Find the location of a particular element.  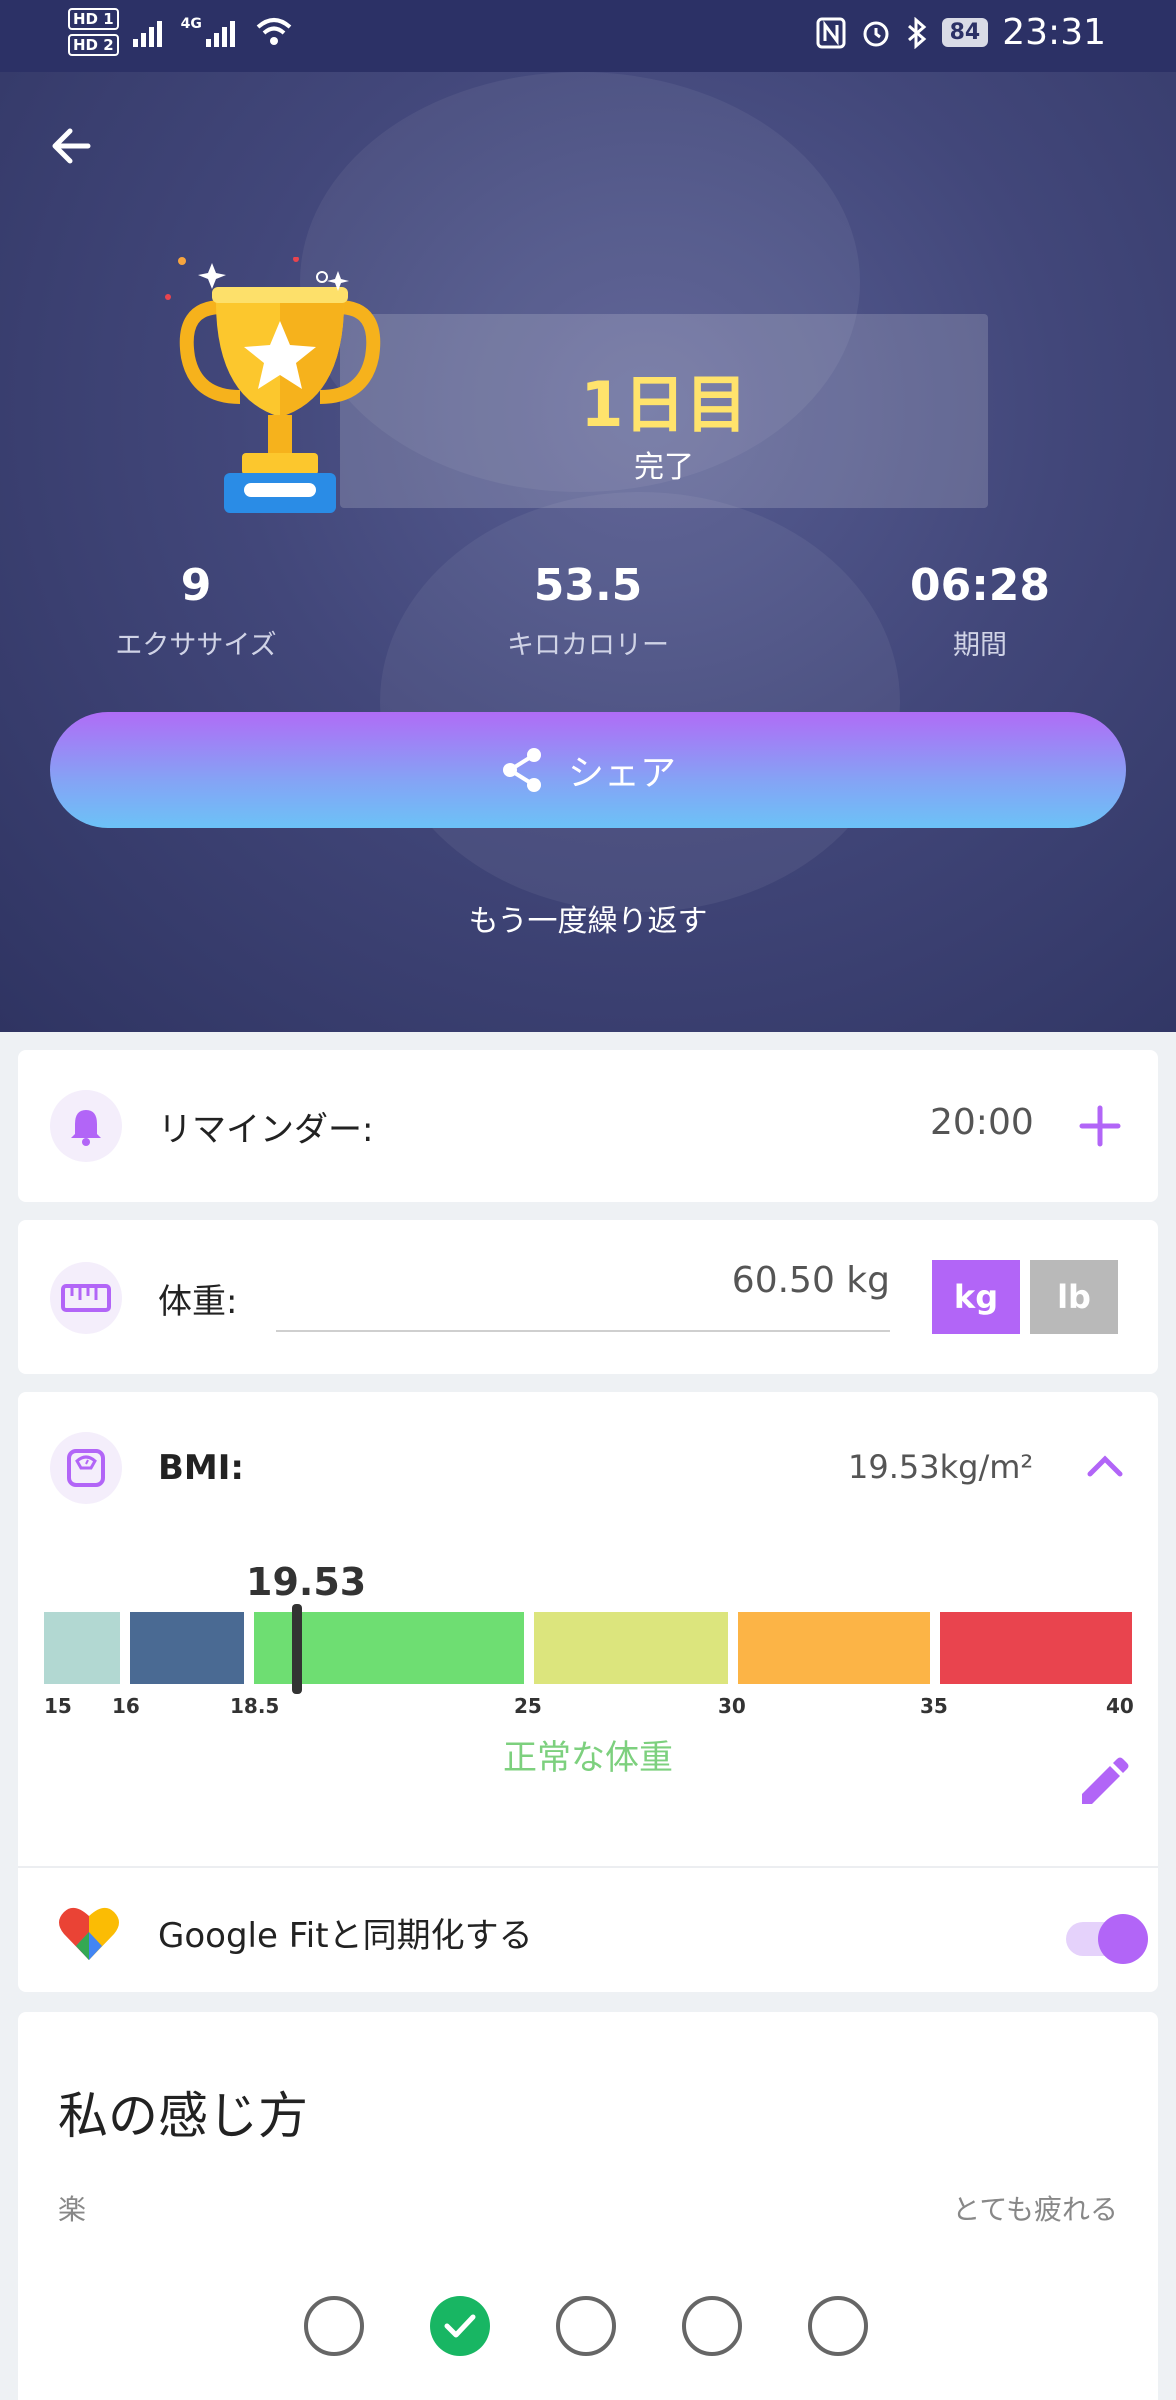

weight-card: 体重: 60.50 kg kg lb is located at coordinates (588, 1297).